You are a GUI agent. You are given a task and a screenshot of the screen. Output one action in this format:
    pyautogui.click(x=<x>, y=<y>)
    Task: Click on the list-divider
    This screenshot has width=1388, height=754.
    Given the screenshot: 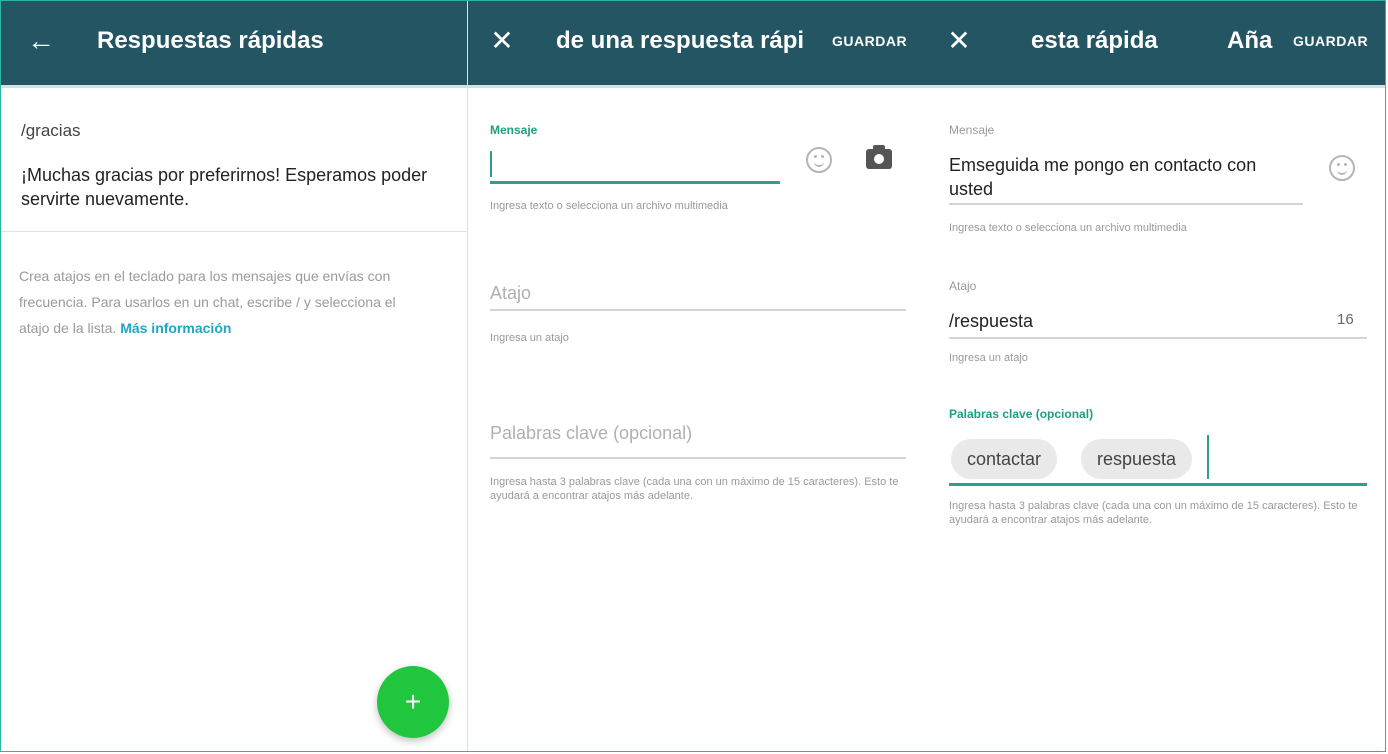 What is the action you would take?
    pyautogui.click(x=234, y=231)
    